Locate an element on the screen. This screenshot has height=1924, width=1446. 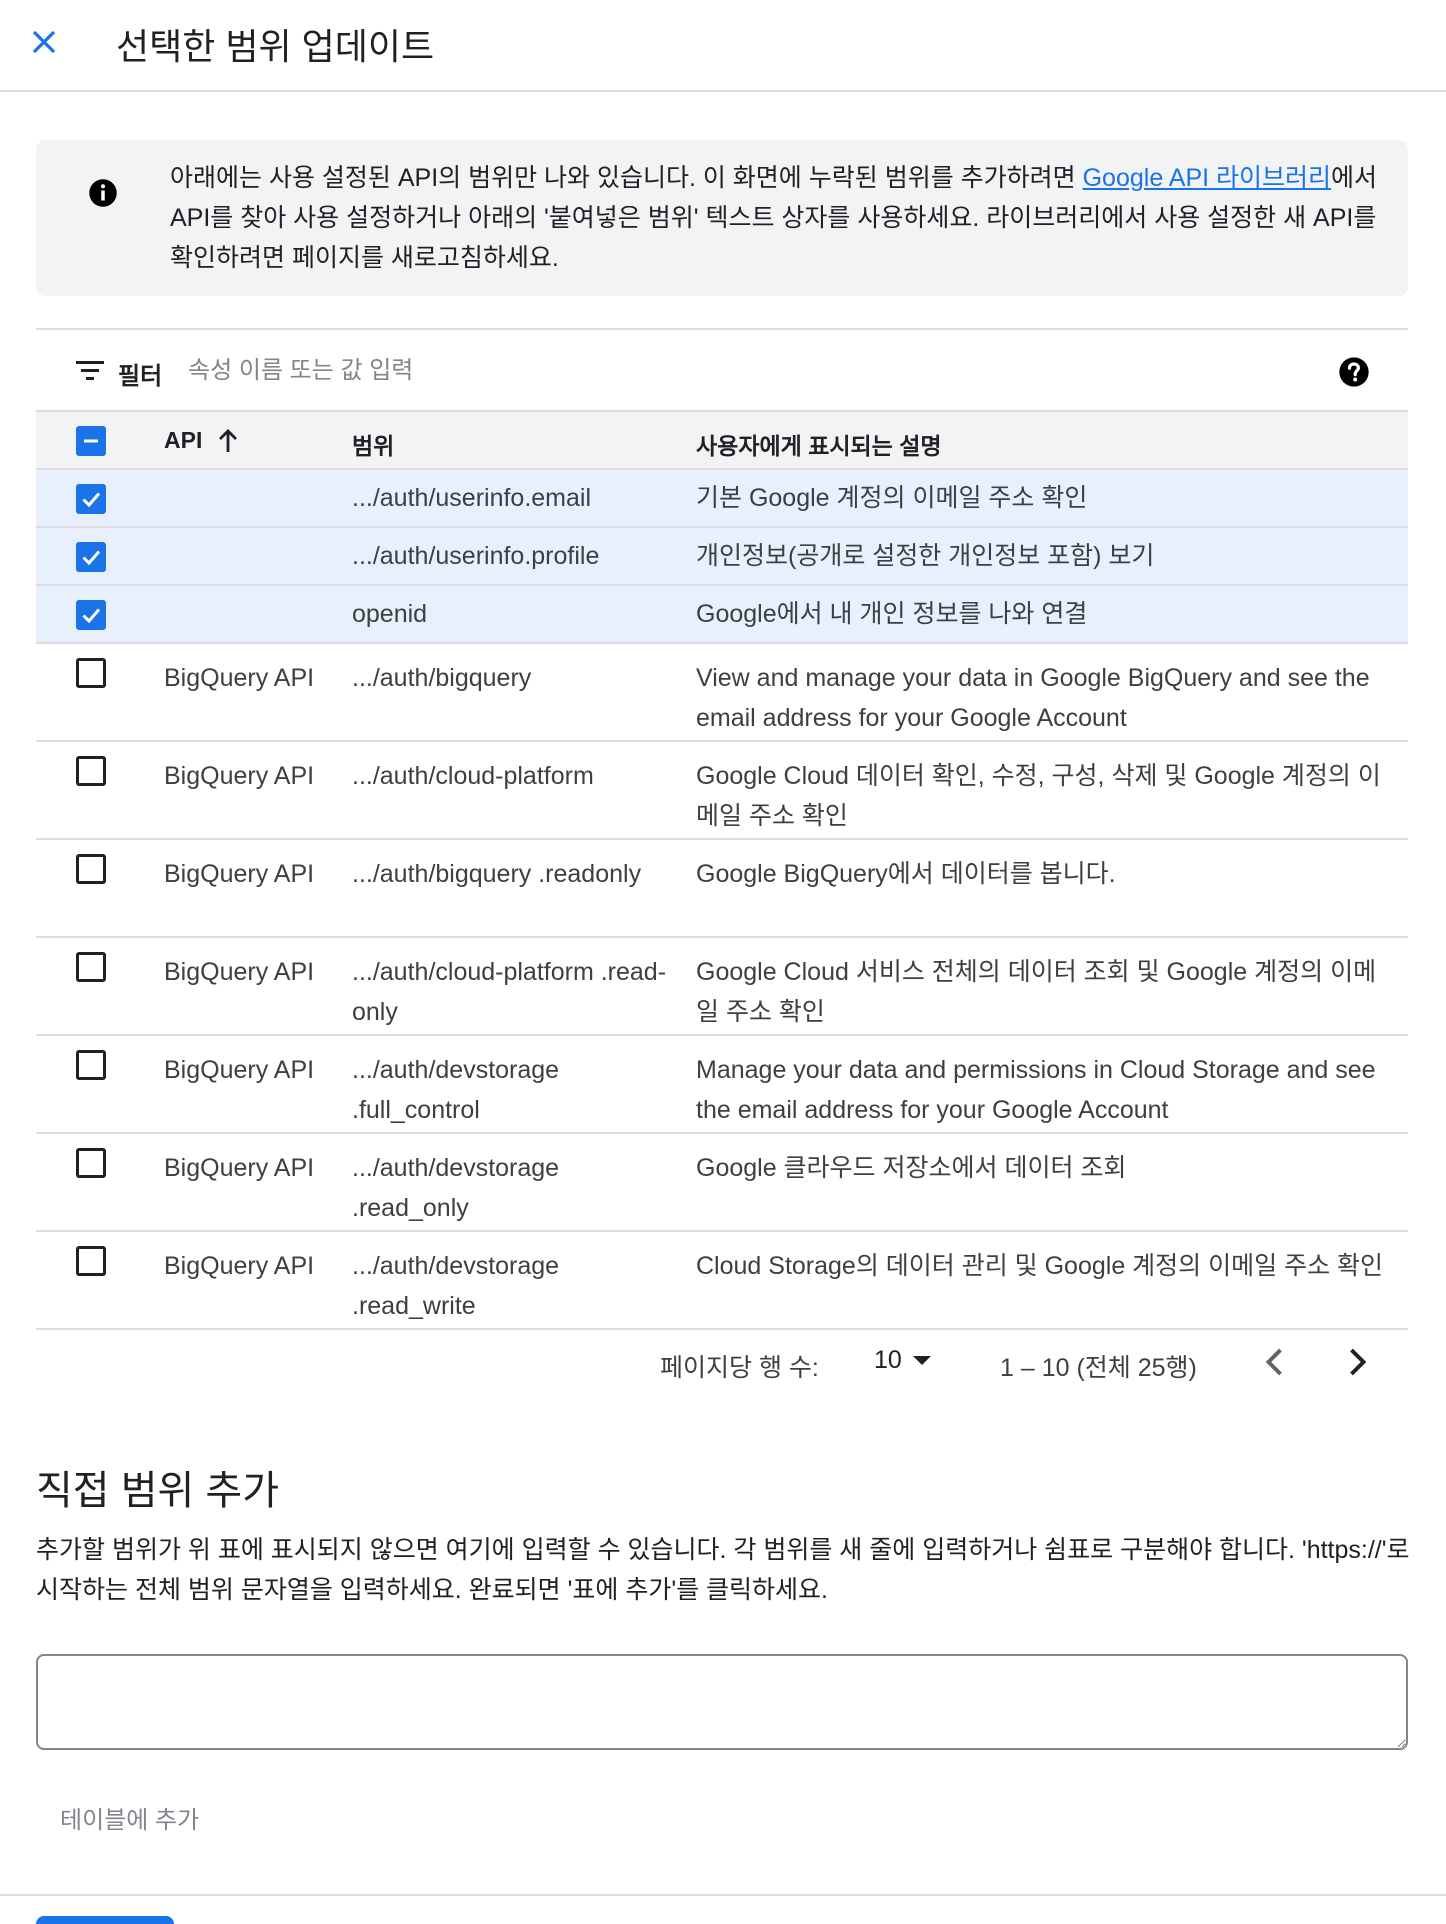
cell-description: Google 클라우드 저장소에서 데이터 조회 is located at coordinates (911, 1168).